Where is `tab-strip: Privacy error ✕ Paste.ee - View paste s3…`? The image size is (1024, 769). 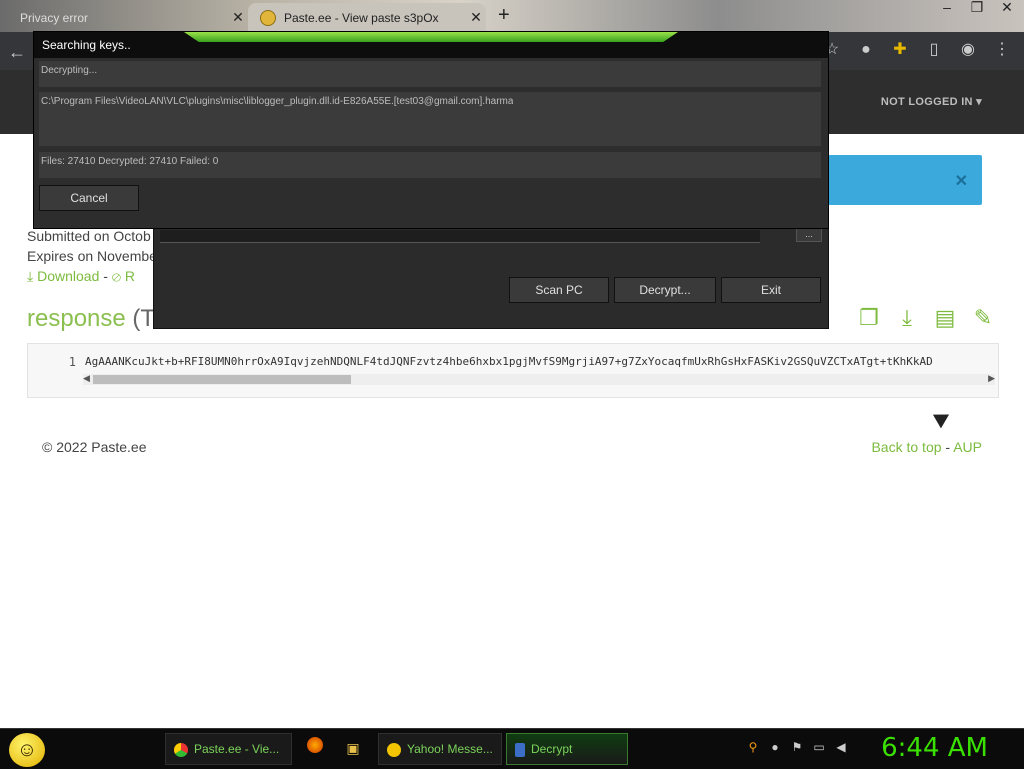 tab-strip: Privacy error ✕ Paste.ee - View paste s3… is located at coordinates (512, 16).